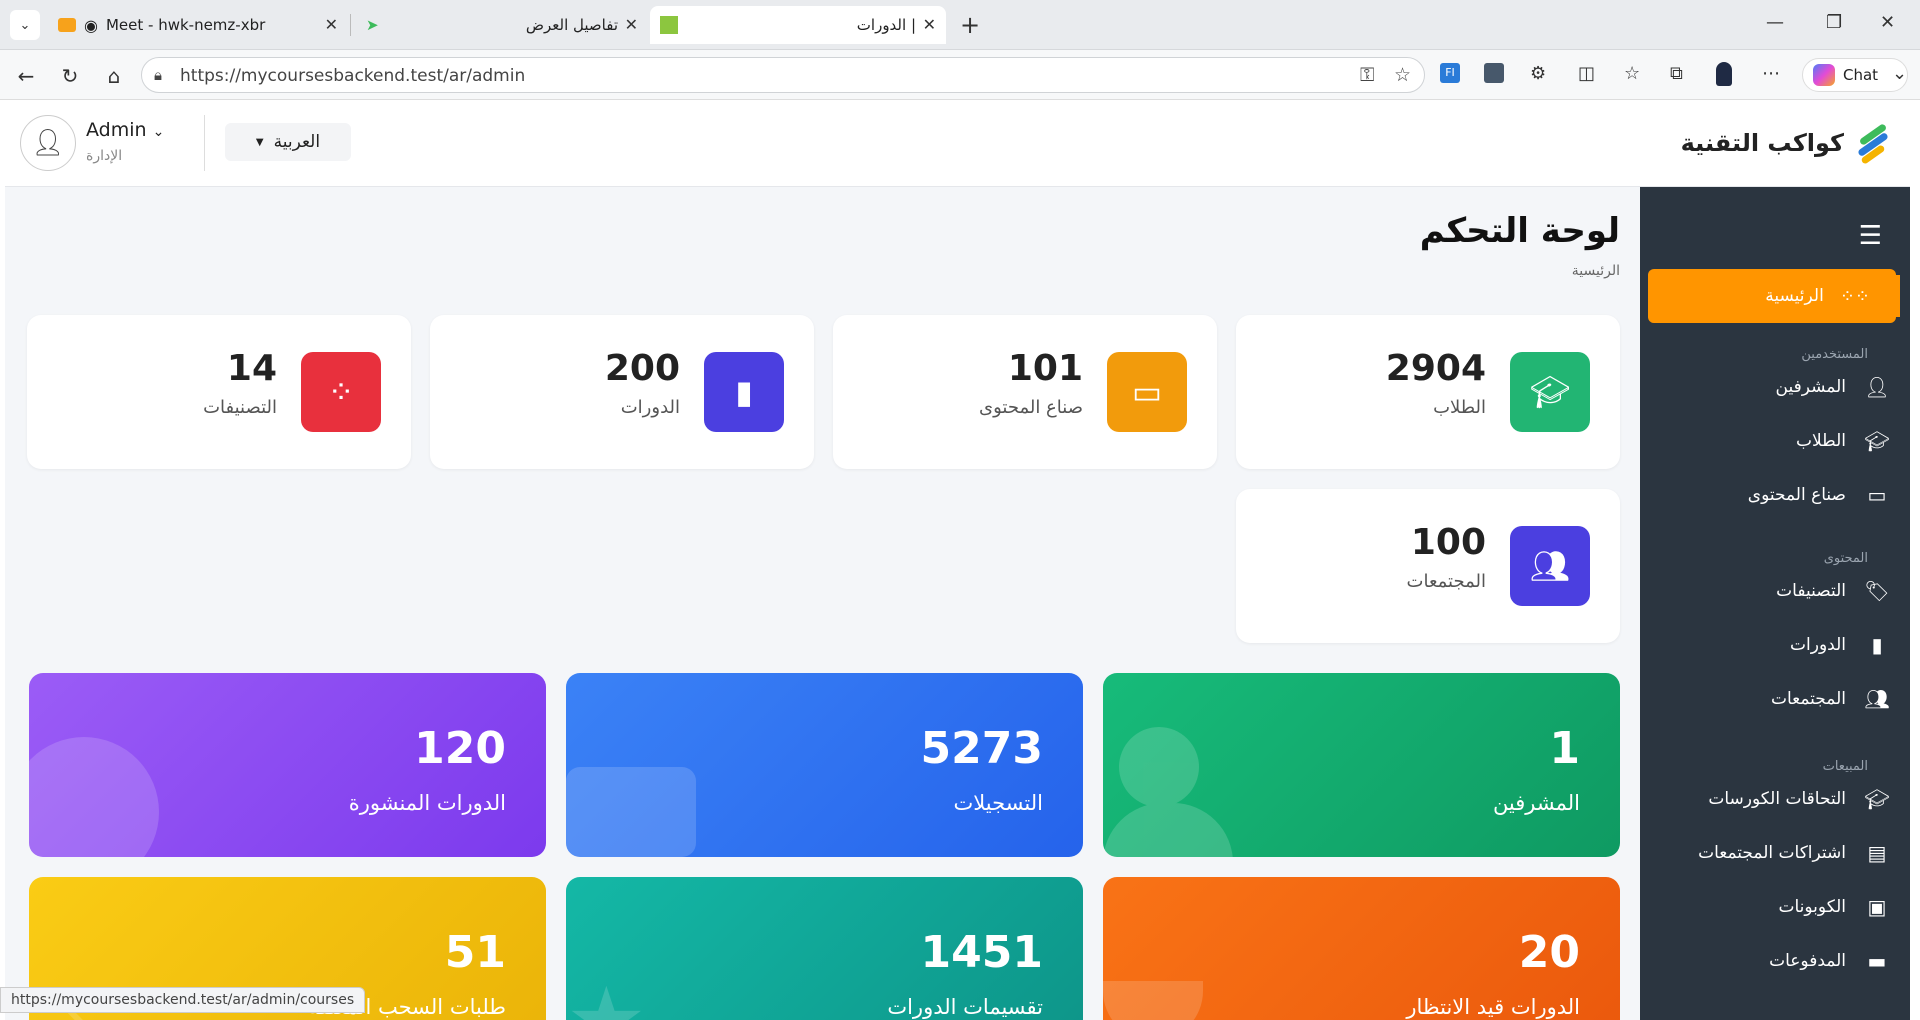 The width and height of the screenshot is (1920, 1020). I want to click on user-shield-icon, so click(1183, 792).